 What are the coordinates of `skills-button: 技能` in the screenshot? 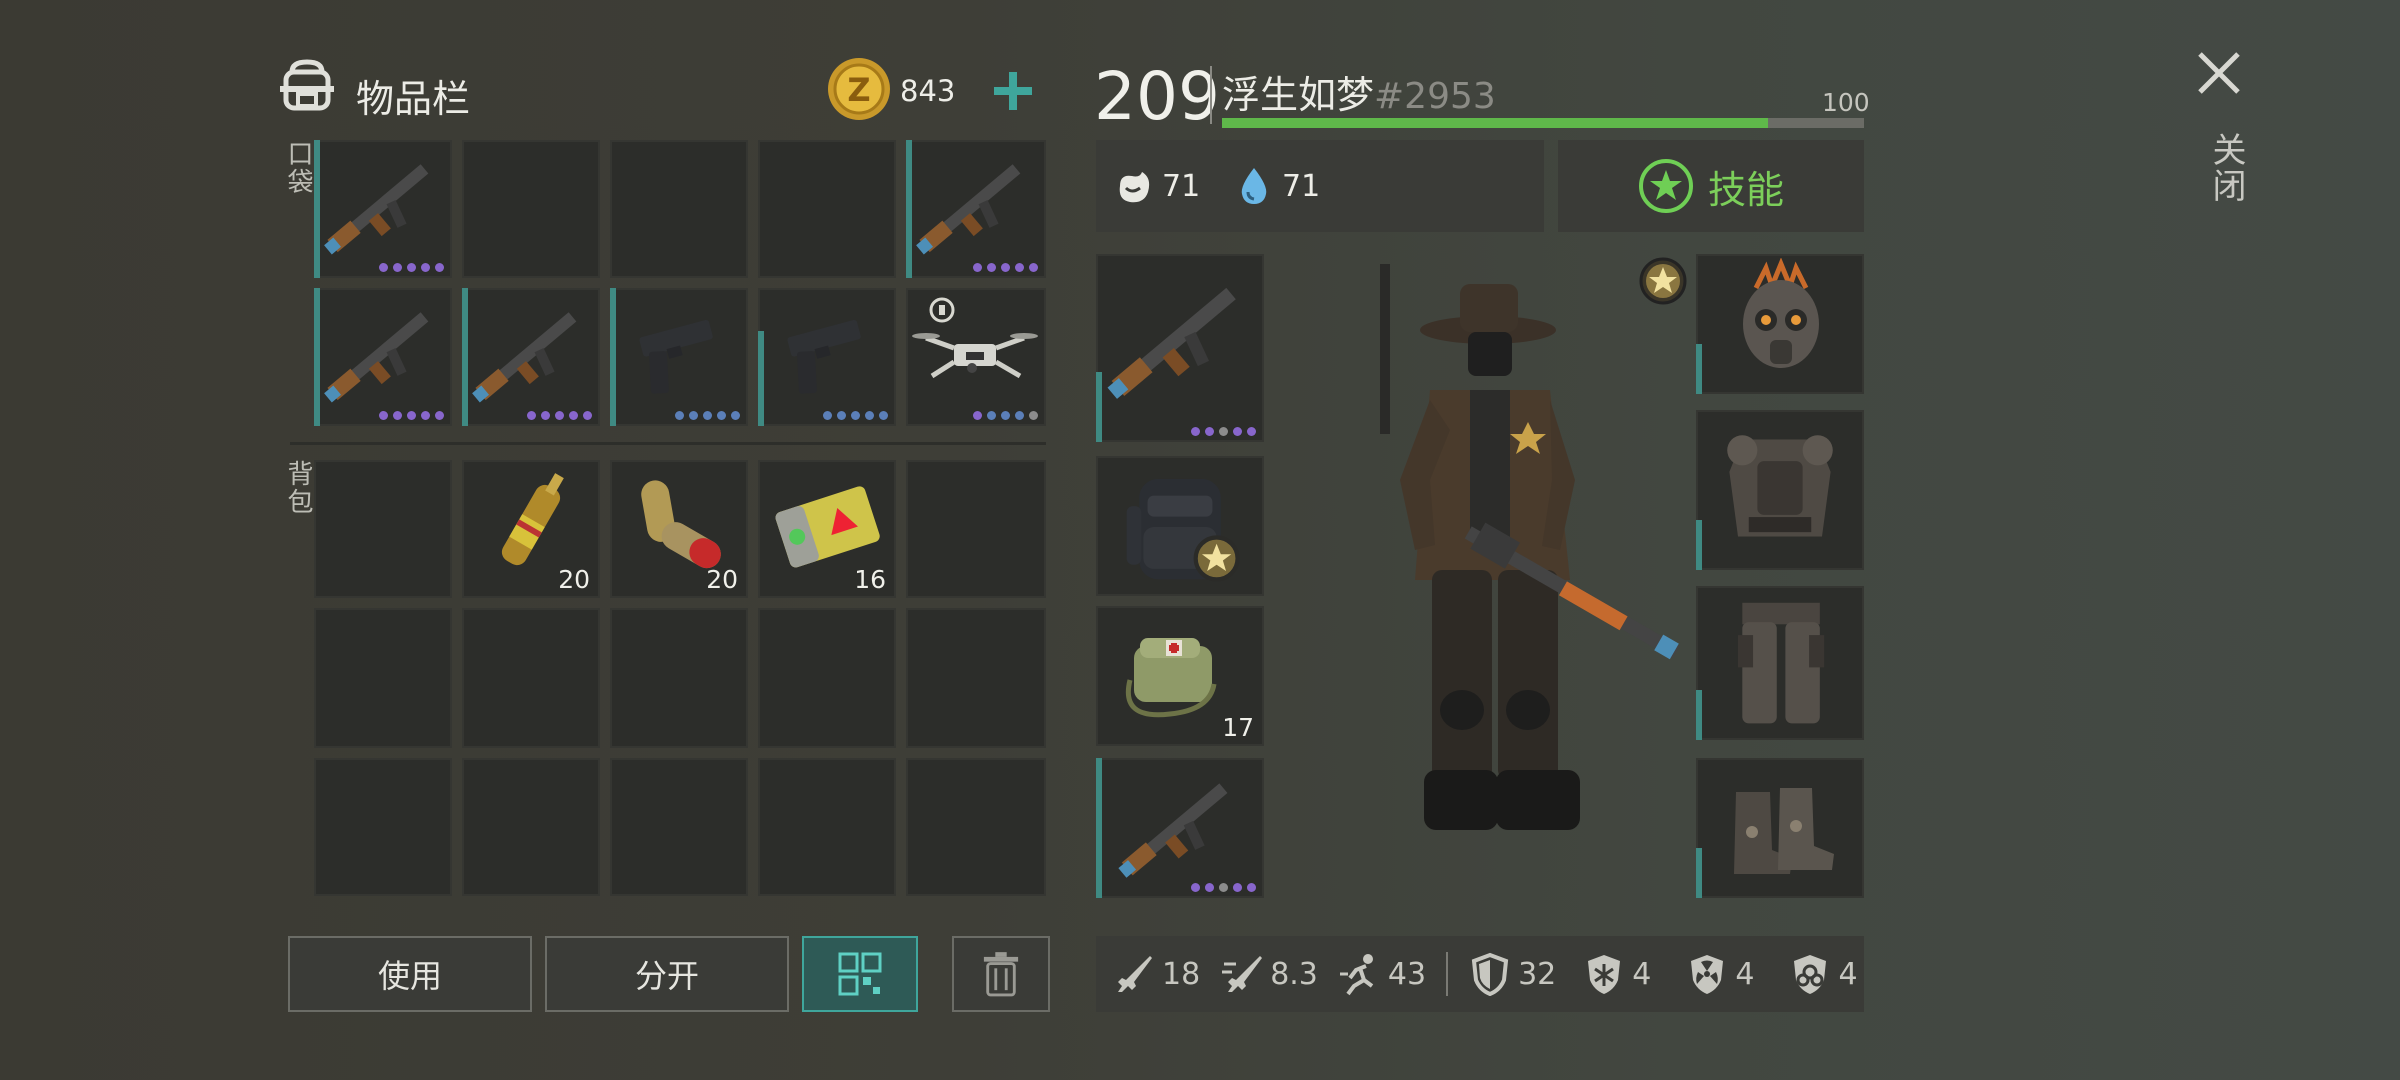 It's located at (1711, 186).